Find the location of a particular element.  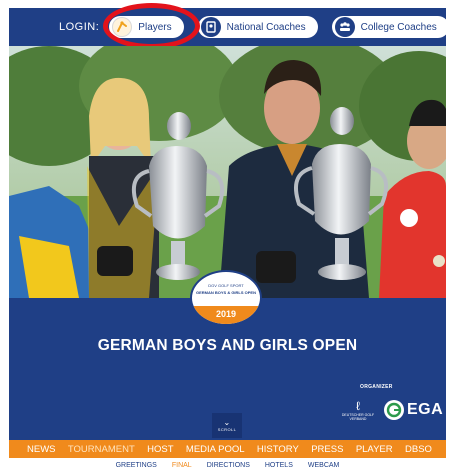

dgv-caption: DEUTSCHER GOLF VERBAND is located at coordinates (358, 417).